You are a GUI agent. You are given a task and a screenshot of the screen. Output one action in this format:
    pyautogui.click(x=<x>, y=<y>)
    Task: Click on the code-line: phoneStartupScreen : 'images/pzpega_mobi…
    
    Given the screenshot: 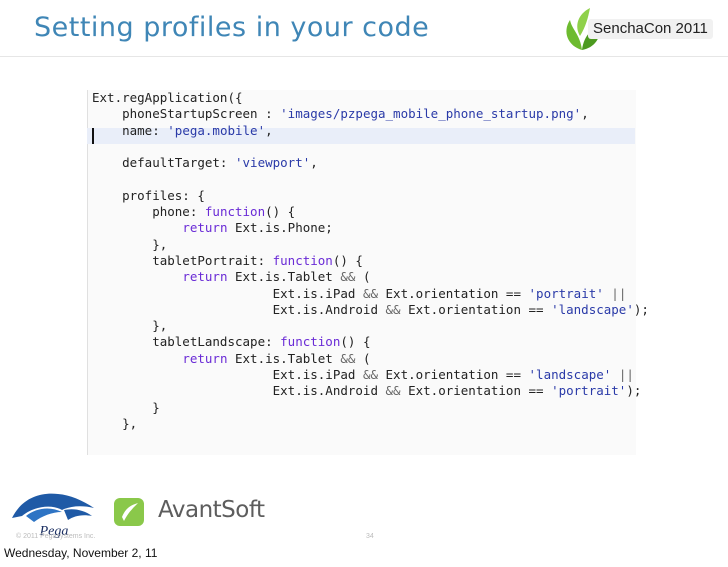 What is the action you would take?
    pyautogui.click(x=370, y=114)
    